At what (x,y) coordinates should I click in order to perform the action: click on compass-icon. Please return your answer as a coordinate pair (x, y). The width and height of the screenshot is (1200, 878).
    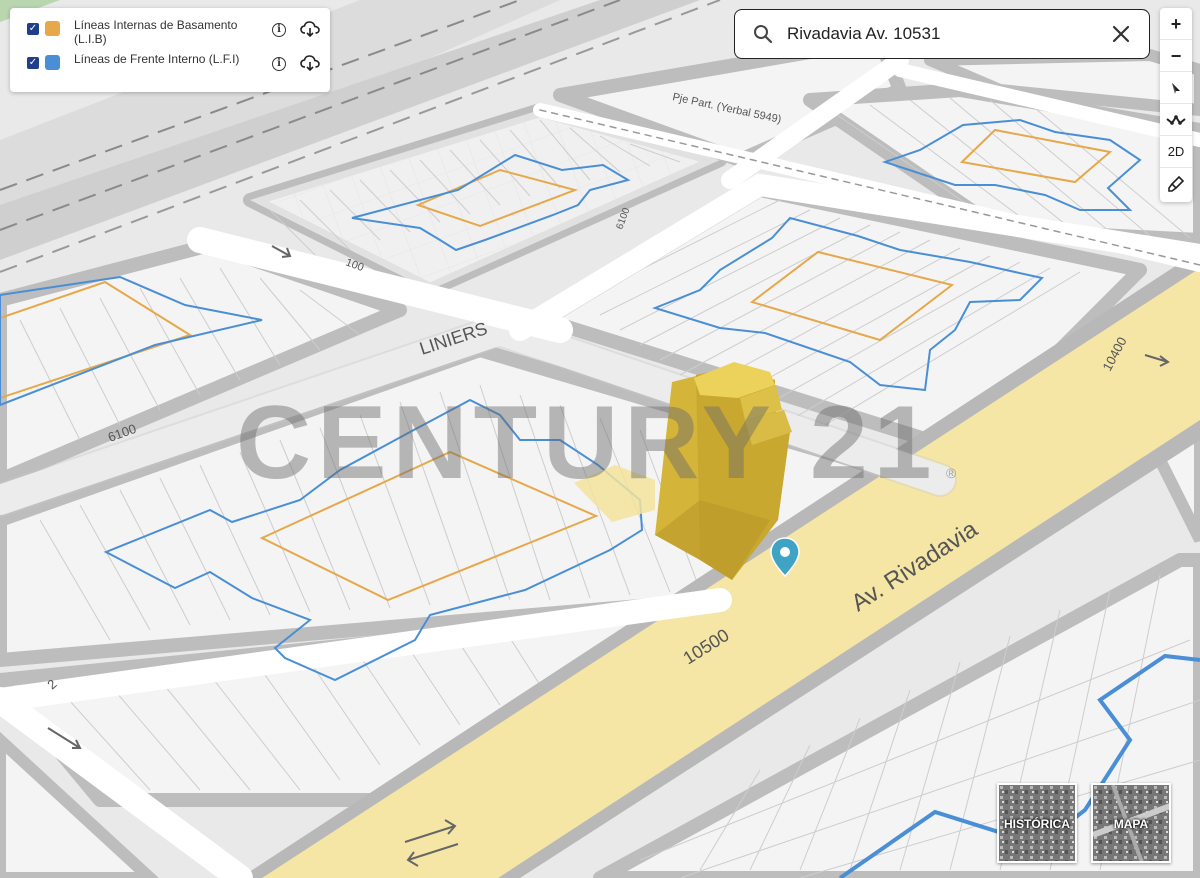
    Looking at the image, I should click on (1176, 88).